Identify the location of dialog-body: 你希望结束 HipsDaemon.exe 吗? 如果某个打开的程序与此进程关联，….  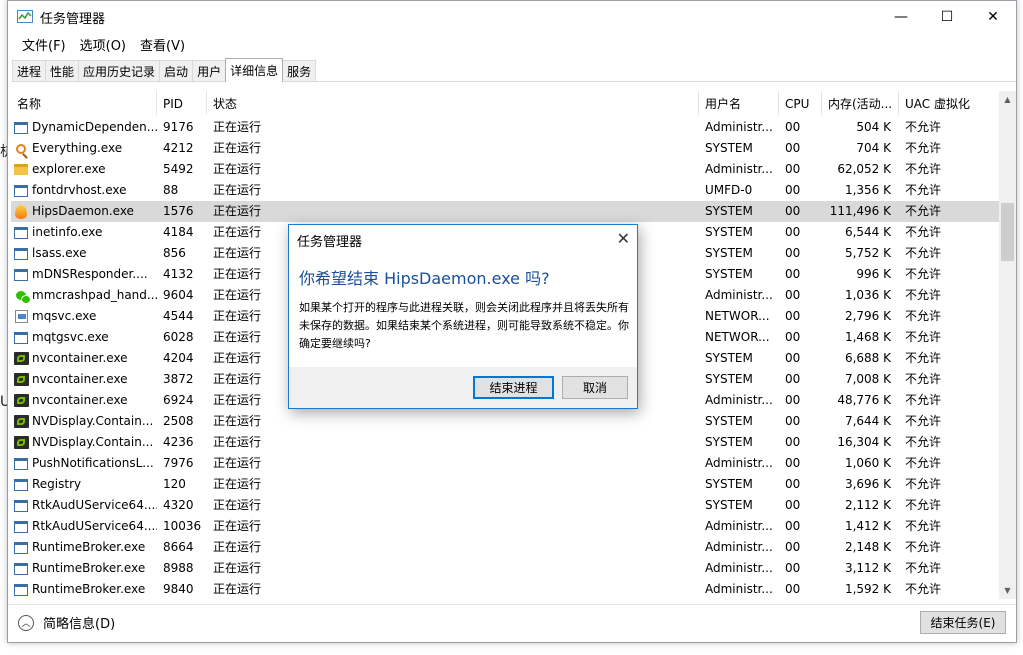
(463, 311).